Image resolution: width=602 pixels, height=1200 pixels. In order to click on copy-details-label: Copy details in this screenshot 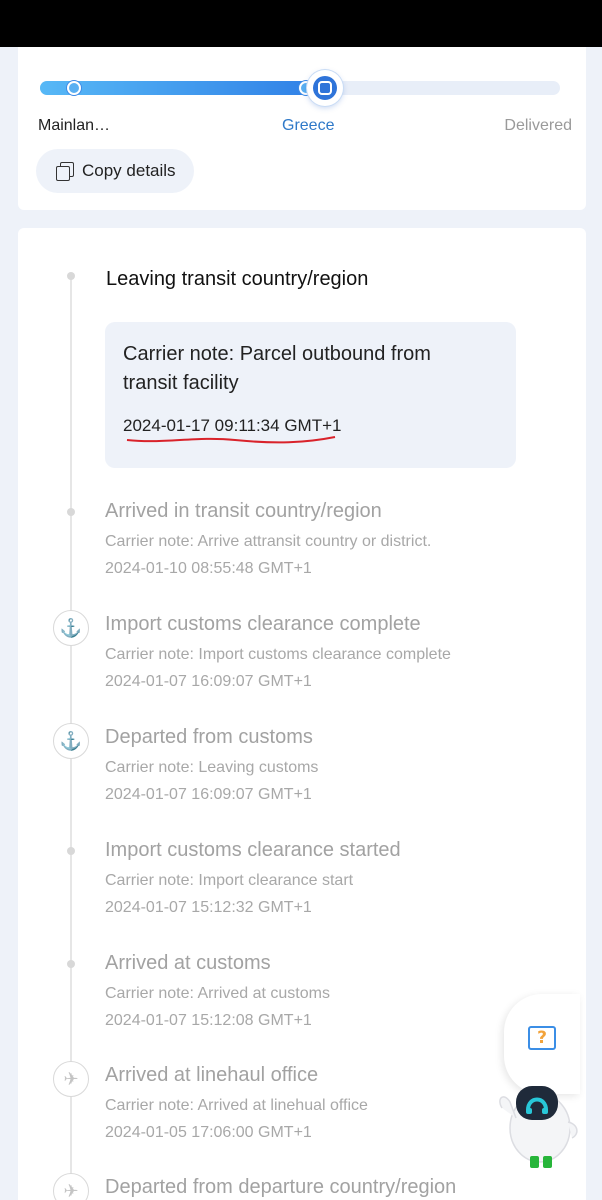, I will do `click(129, 170)`.